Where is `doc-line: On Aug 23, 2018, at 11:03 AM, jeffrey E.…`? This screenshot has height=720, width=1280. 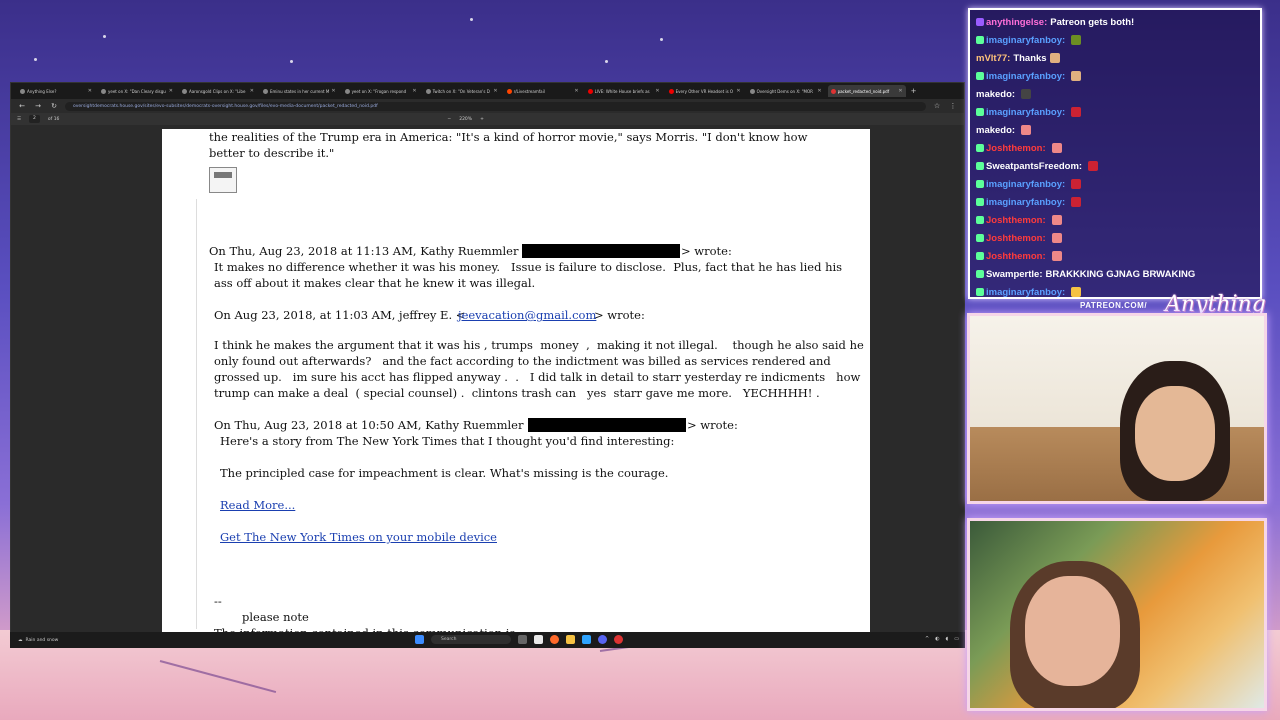
doc-line: On Aug 23, 2018, at 11:03 AM, jeffrey E.… is located at coordinates (340, 315).